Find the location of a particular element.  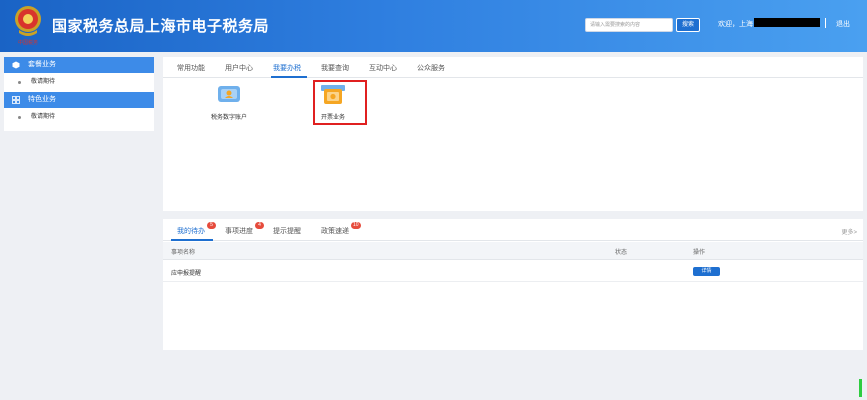

item-name: 应申报提醒 is located at coordinates (186, 274).